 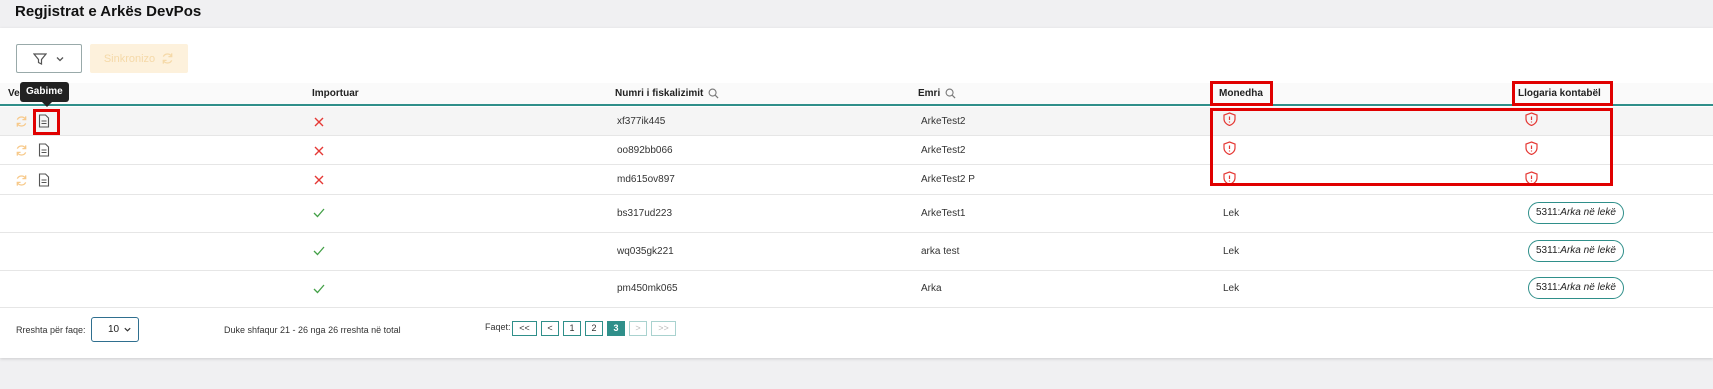 What do you see at coordinates (646, 179) in the screenshot?
I see `fiscal-number: md615ov897` at bounding box center [646, 179].